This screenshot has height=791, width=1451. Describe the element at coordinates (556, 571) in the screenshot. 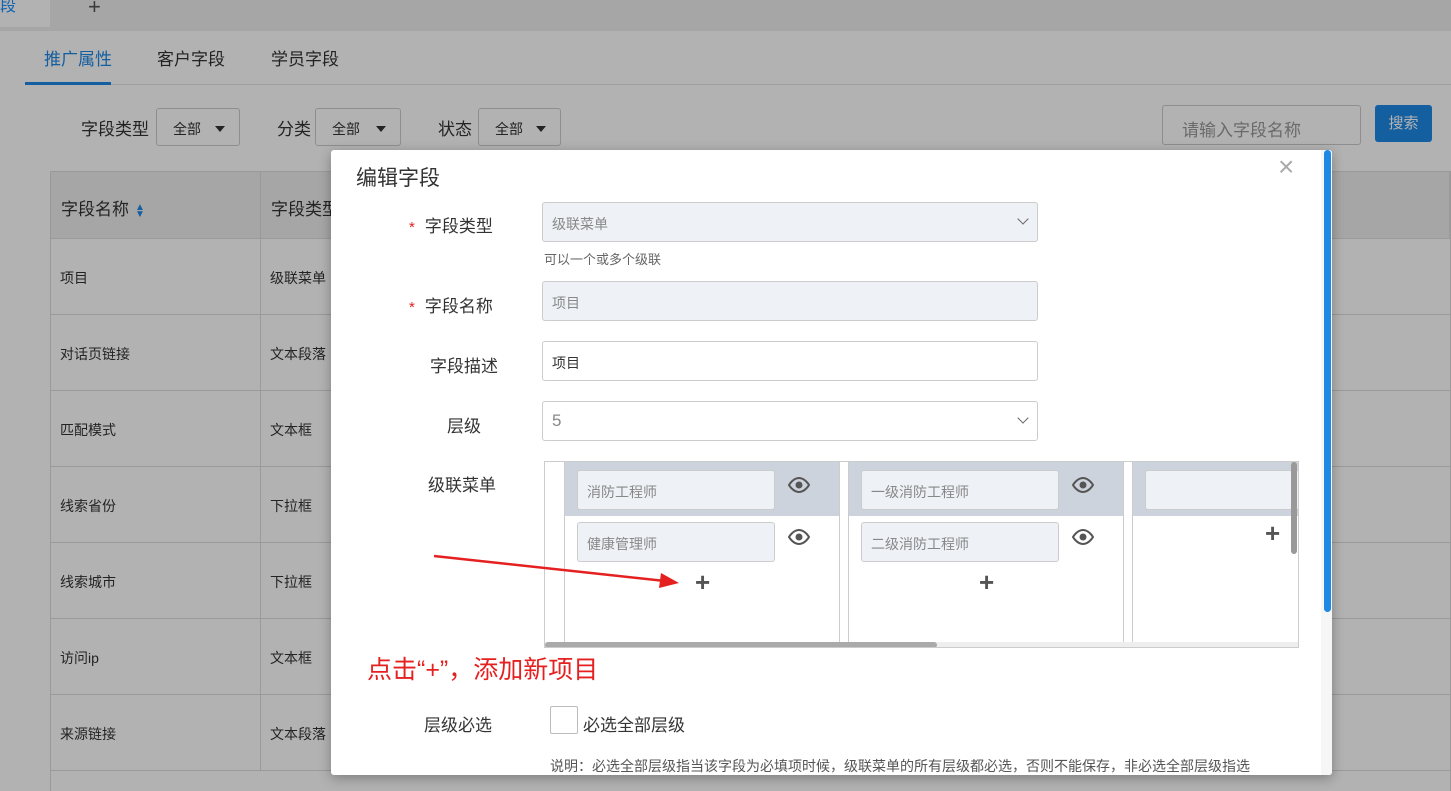

I see `annotation-arrow-icon` at that location.